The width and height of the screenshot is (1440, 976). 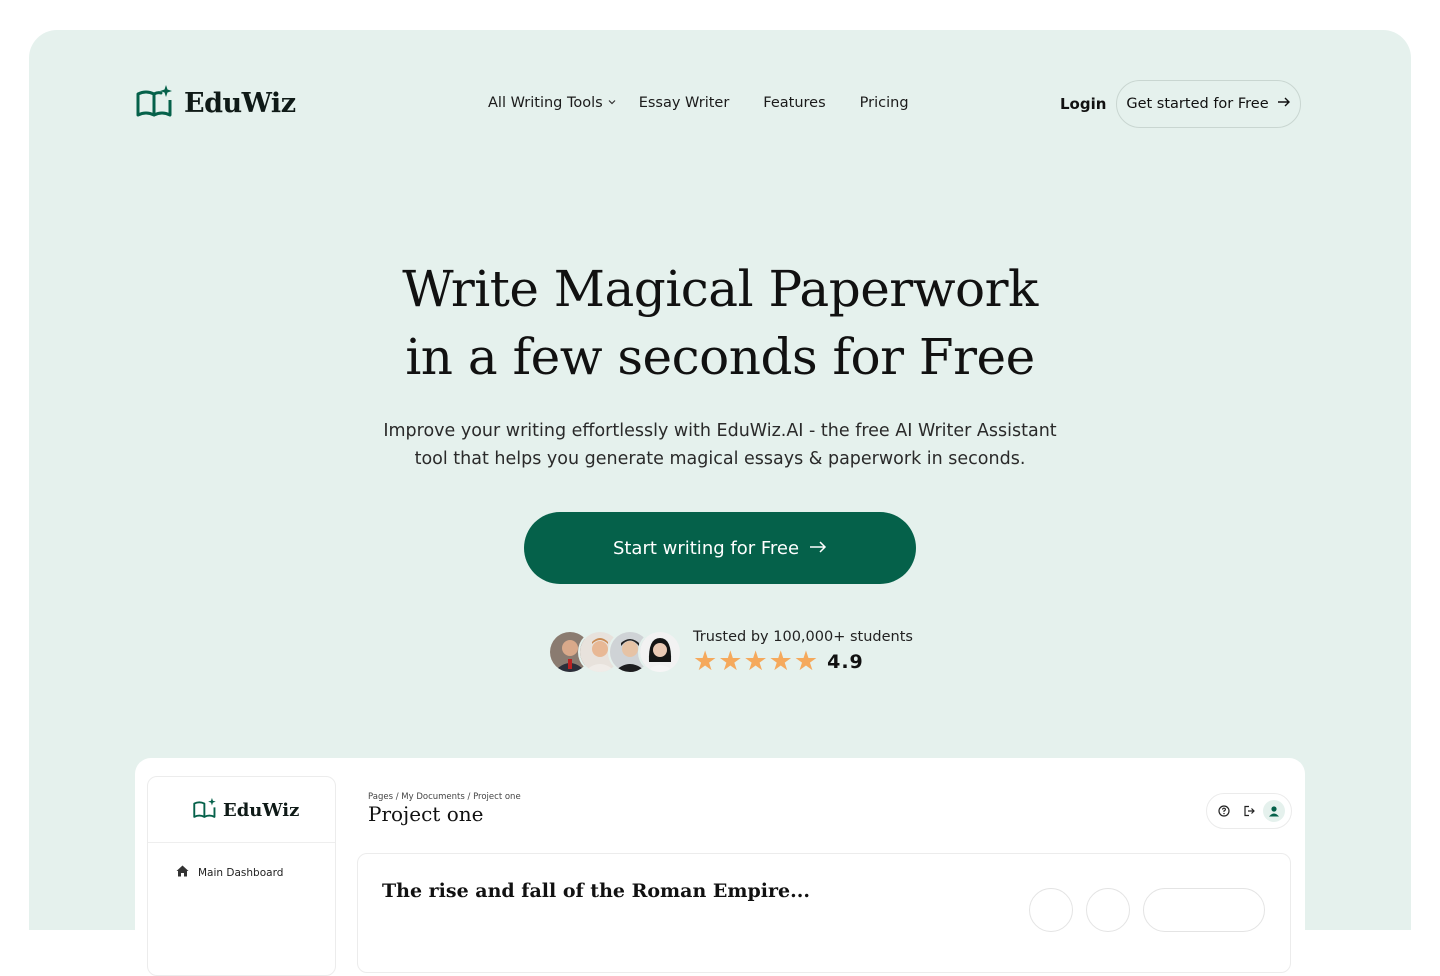 I want to click on sidebar-item-main-dashboard: Main Dashboard, so click(x=229, y=872).